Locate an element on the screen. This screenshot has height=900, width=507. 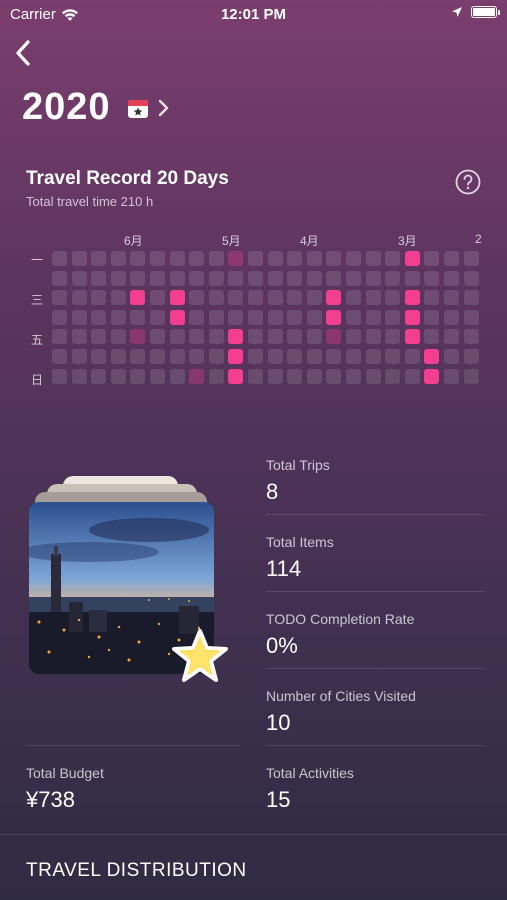
back-button is located at coordinates (23, 53).